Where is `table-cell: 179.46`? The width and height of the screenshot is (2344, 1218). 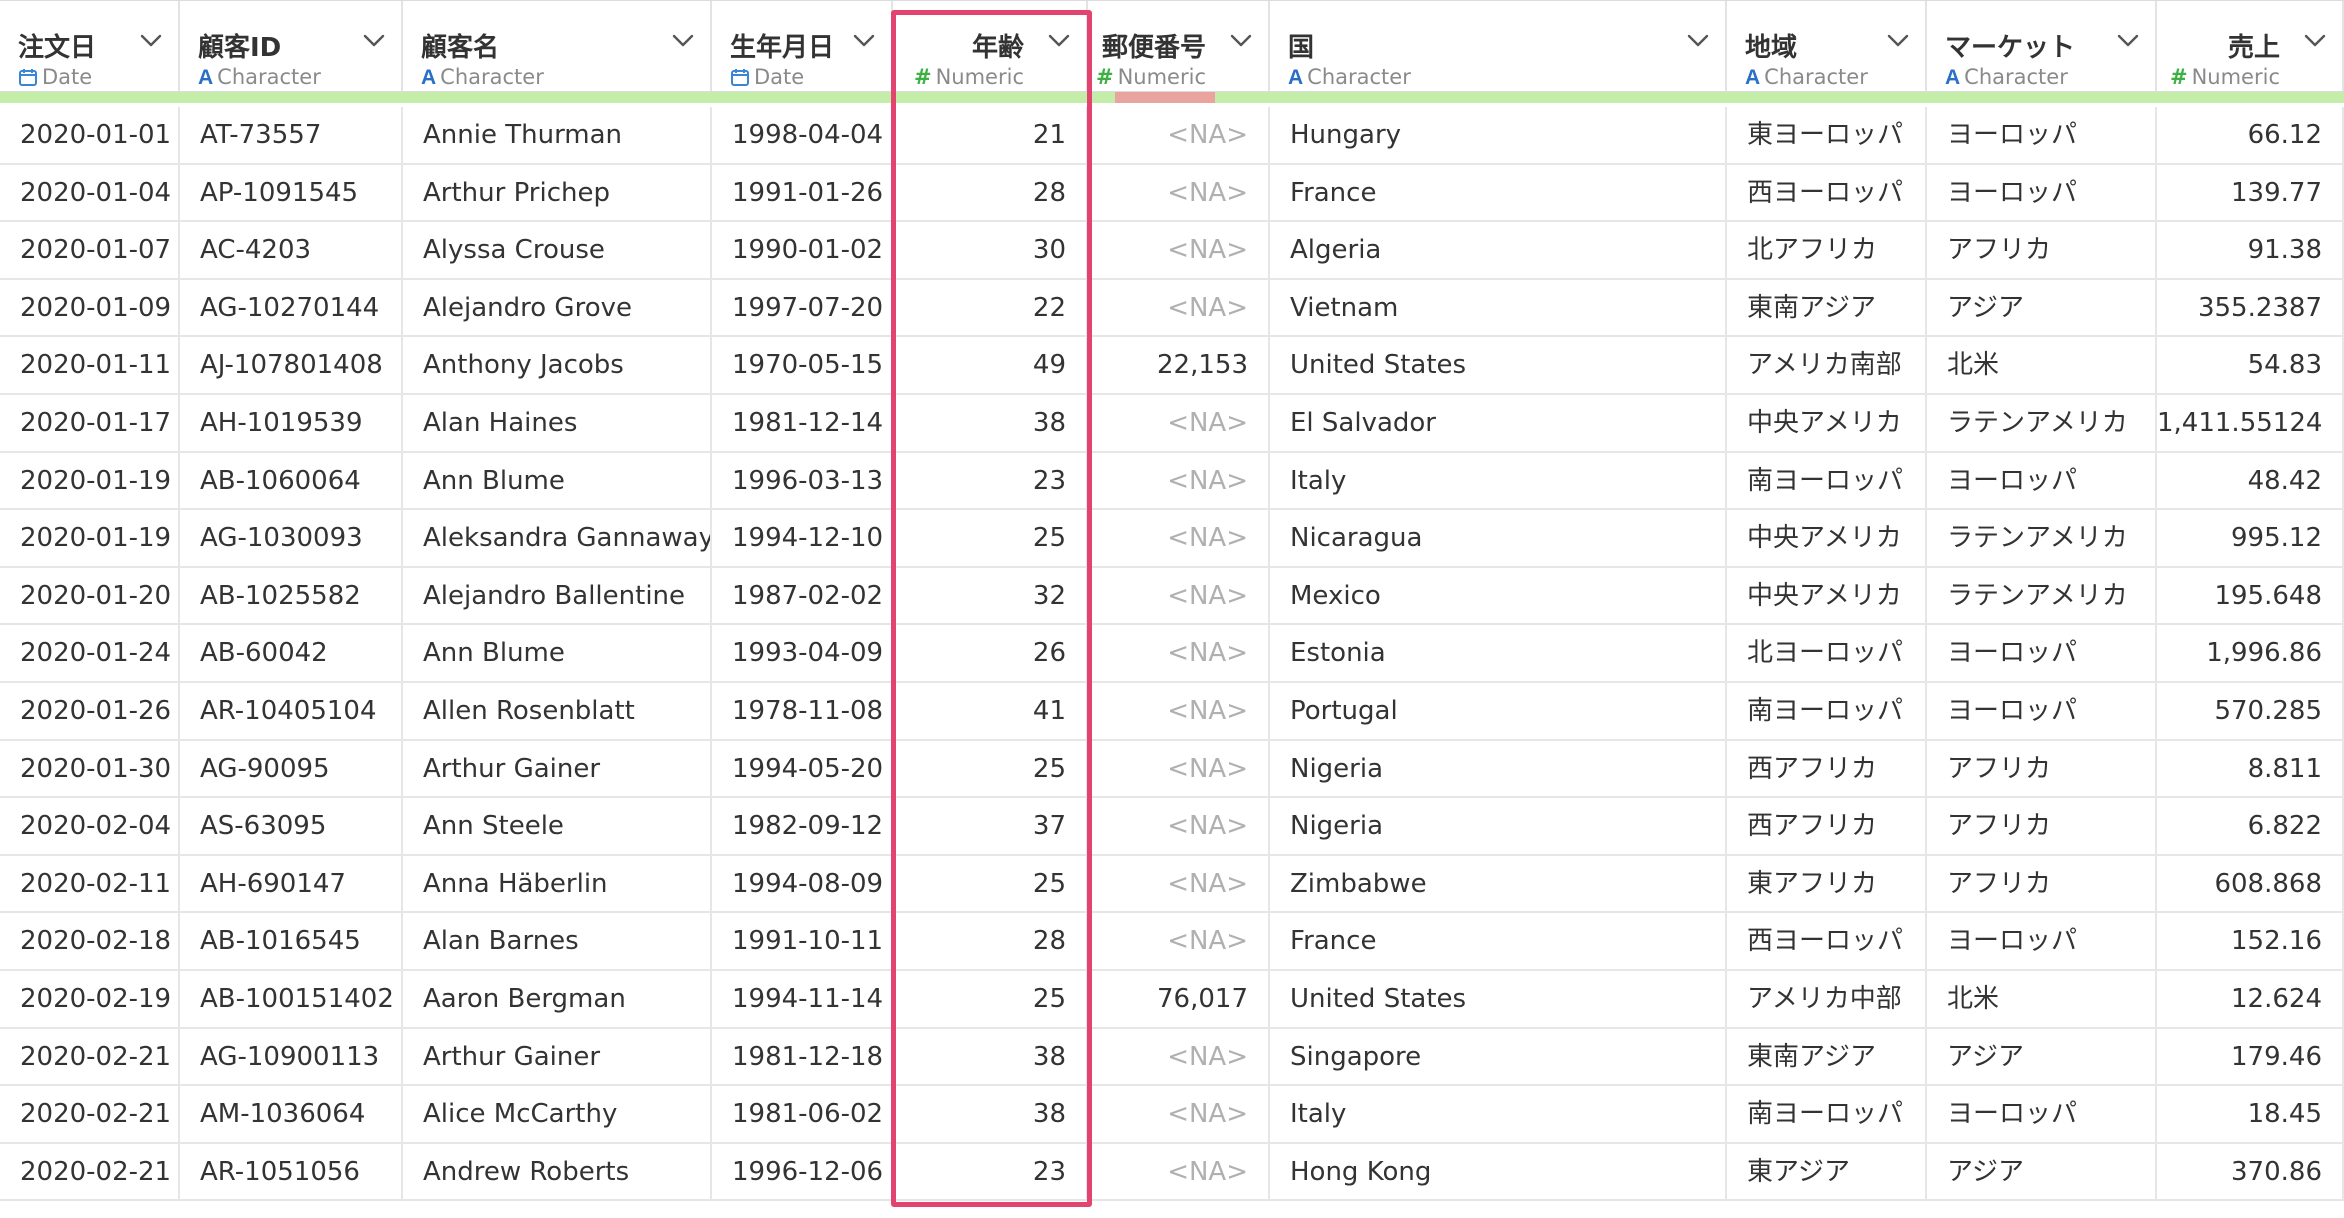
table-cell: 179.46 is located at coordinates (2250, 1057).